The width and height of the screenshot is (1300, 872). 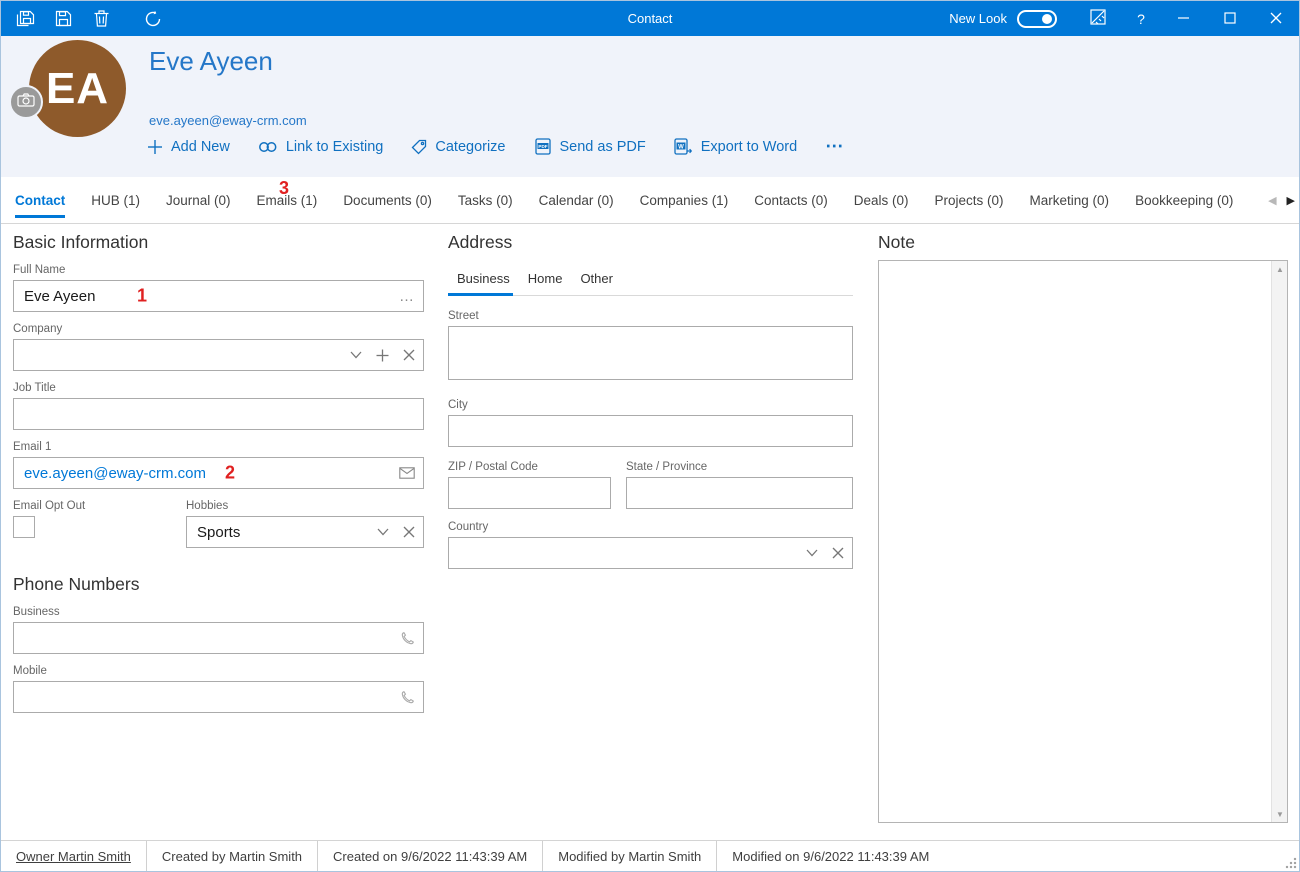 I want to click on created-by-text: Created by Martin Smith, so click(x=233, y=856).